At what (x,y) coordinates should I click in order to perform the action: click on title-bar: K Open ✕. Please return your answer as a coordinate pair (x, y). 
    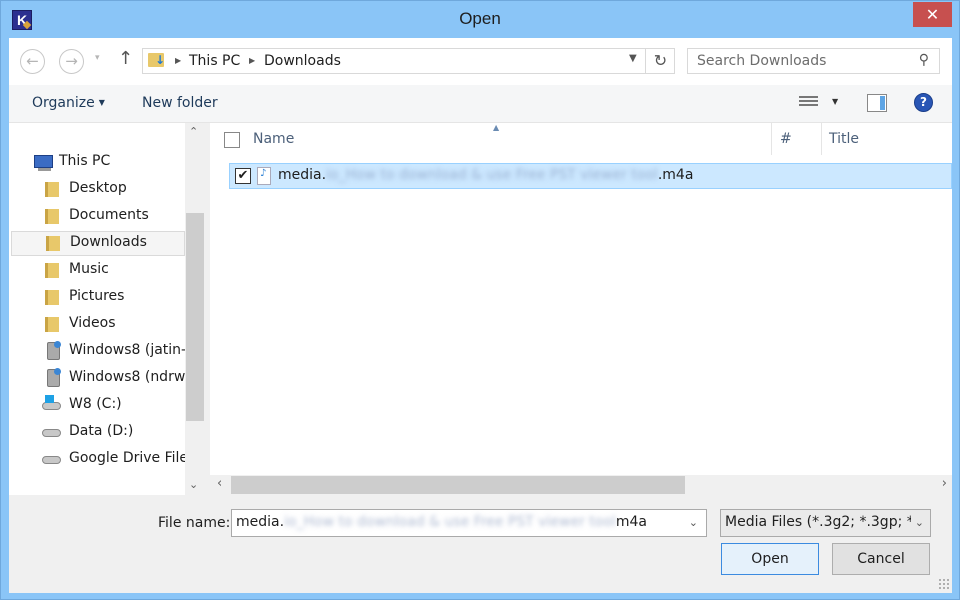
    Looking at the image, I should click on (480, 19).